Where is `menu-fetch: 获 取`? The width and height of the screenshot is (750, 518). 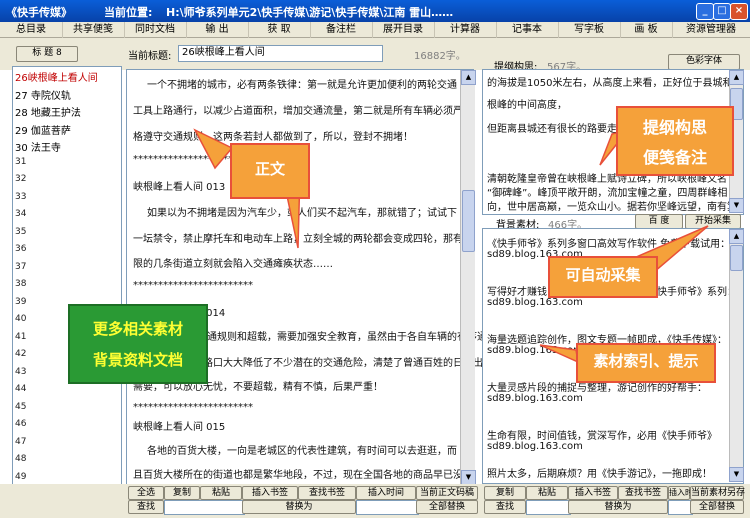
menu-fetch: 获 取 is located at coordinates (279, 30).